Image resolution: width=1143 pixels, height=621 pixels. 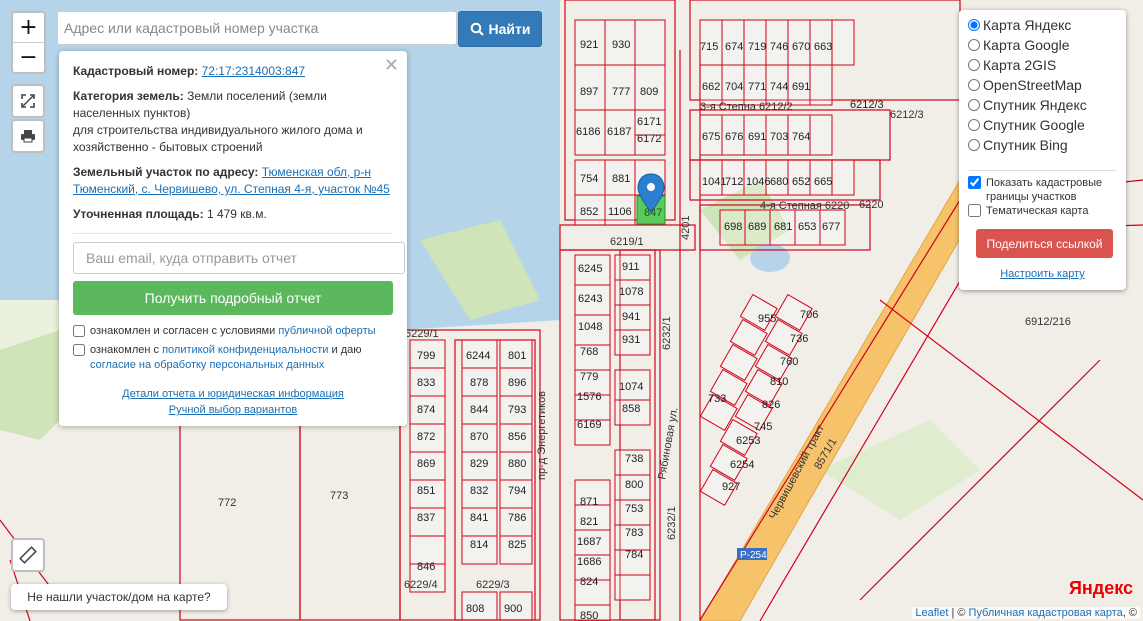 I want to click on privacy-tail: и даю, so click(x=346, y=350).